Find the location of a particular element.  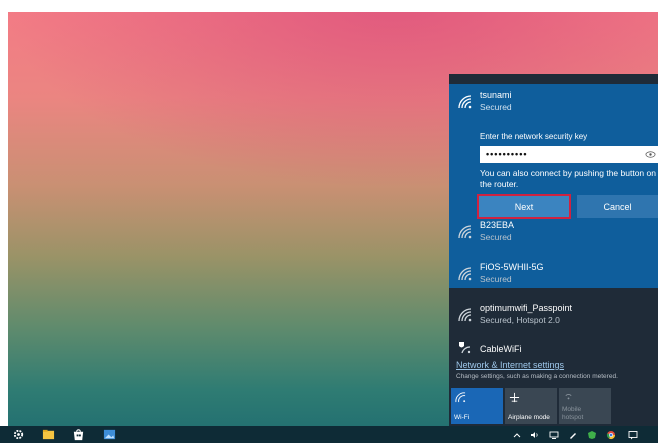

next-button: Next is located at coordinates (524, 206).